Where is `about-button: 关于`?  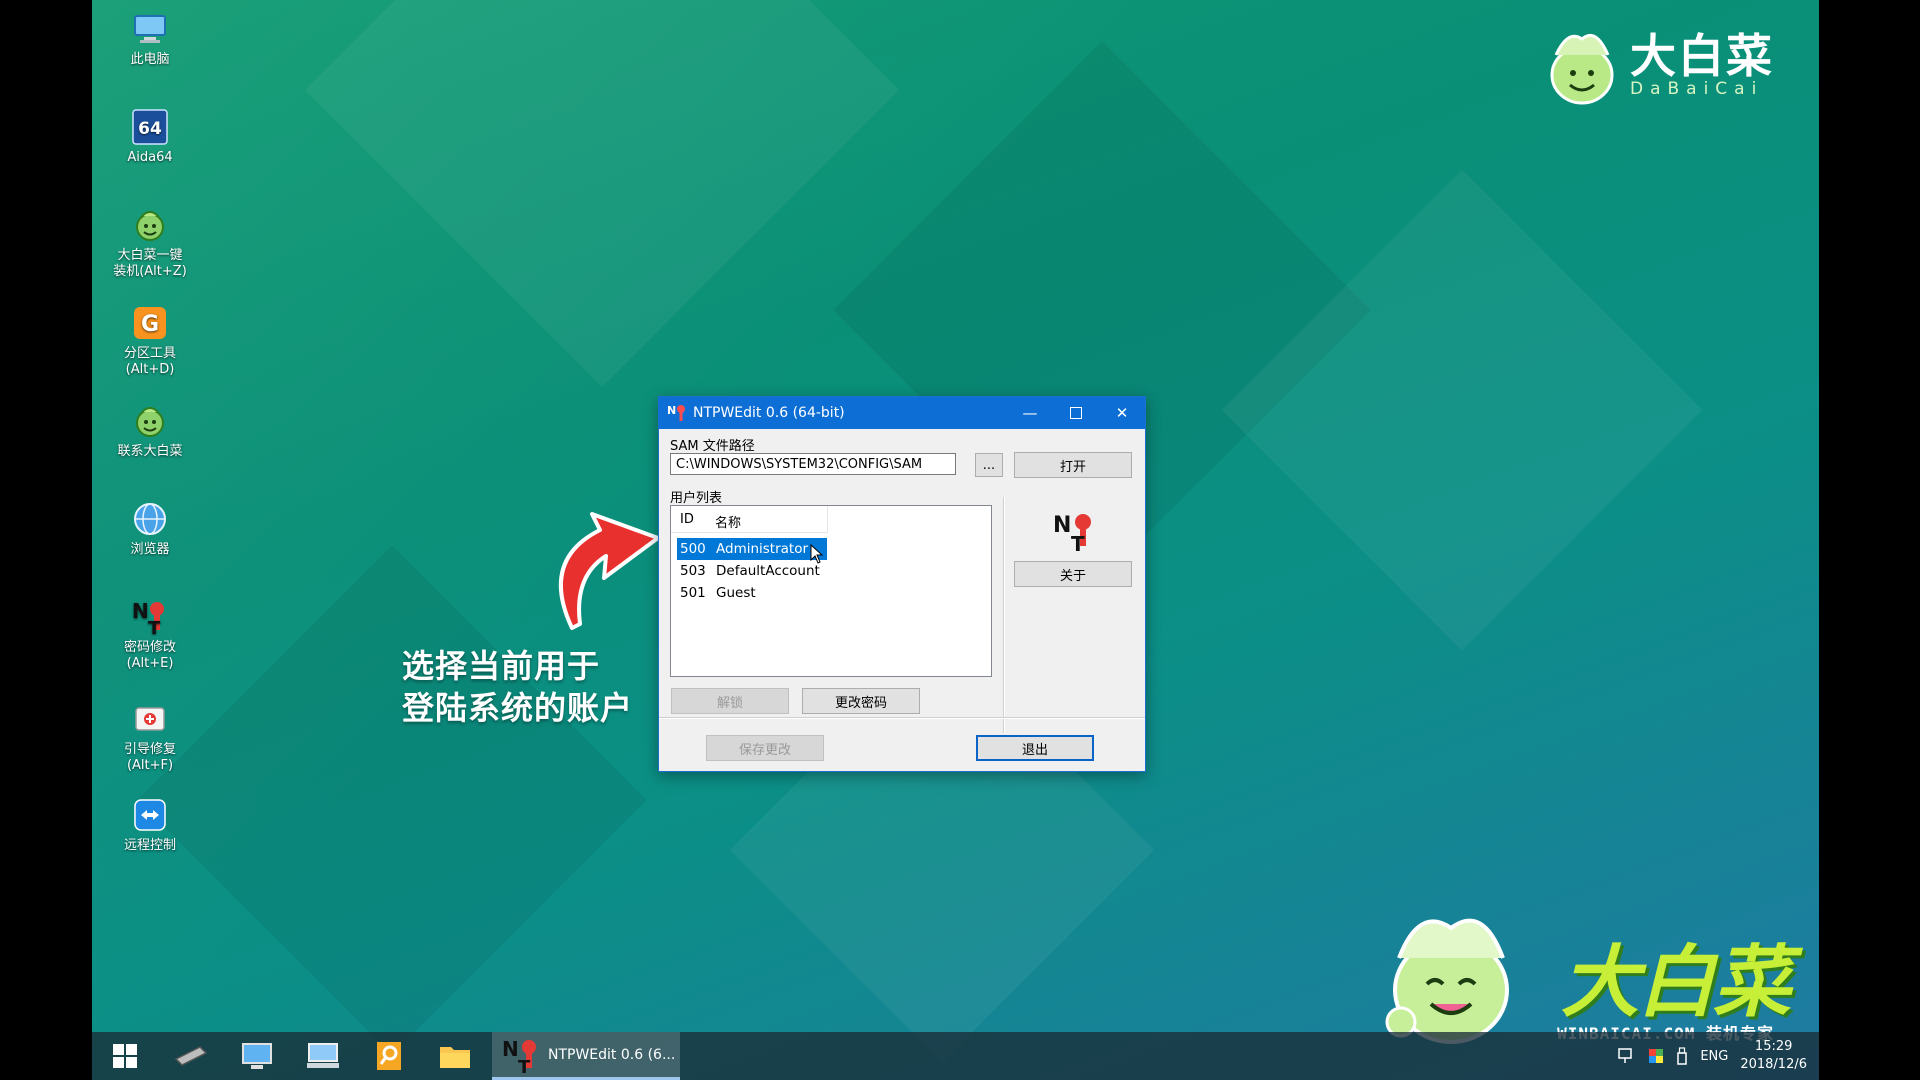 about-button: 关于 is located at coordinates (1073, 574).